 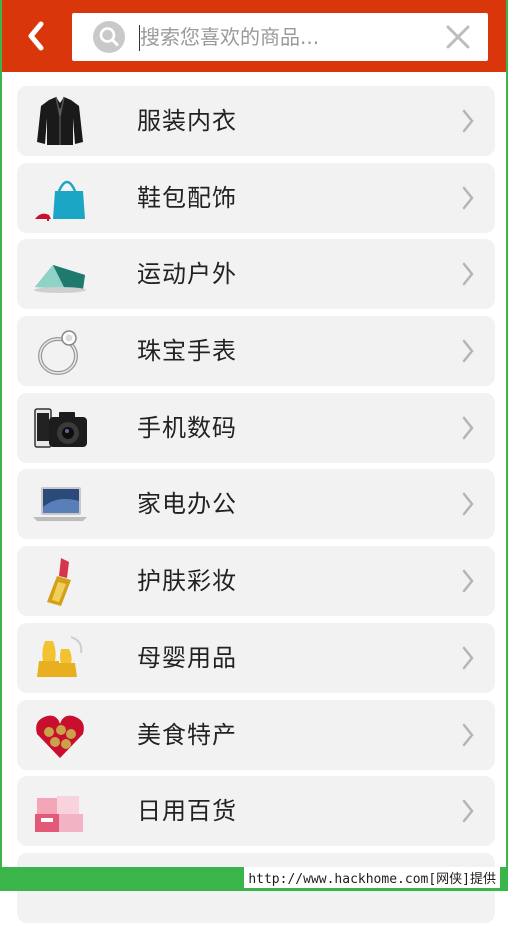 What do you see at coordinates (256, 811) in the screenshot?
I see `category-item-daily-goods: 日用百货` at bounding box center [256, 811].